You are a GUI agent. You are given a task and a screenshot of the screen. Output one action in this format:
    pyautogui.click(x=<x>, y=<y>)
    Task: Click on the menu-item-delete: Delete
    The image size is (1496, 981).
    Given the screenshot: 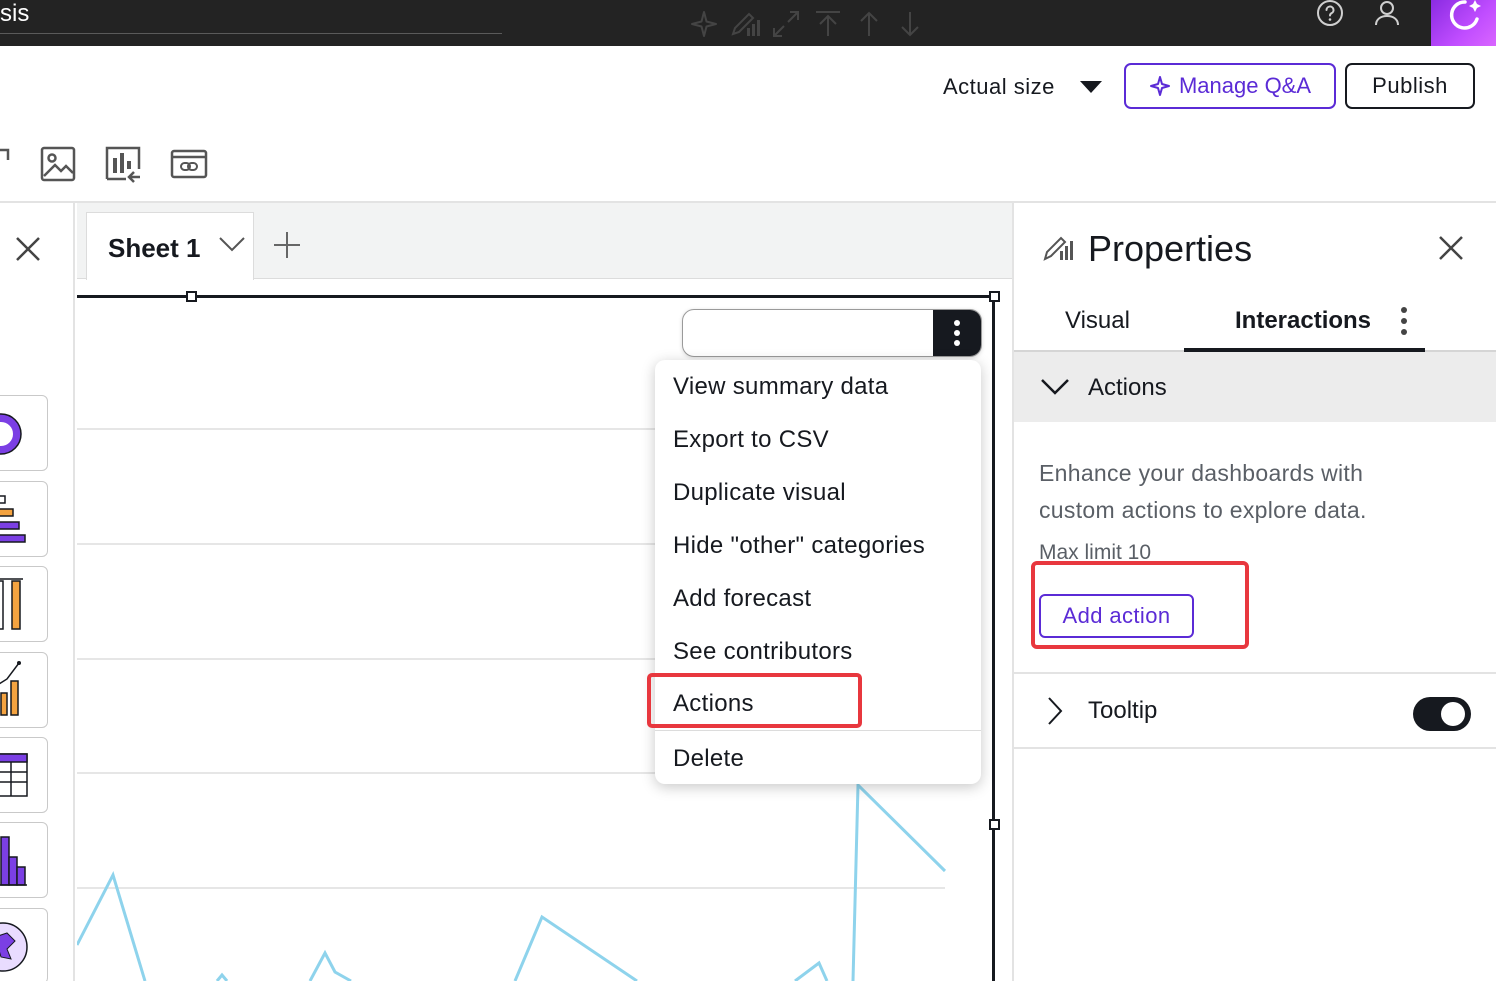 What is the action you would take?
    pyautogui.click(x=708, y=759)
    